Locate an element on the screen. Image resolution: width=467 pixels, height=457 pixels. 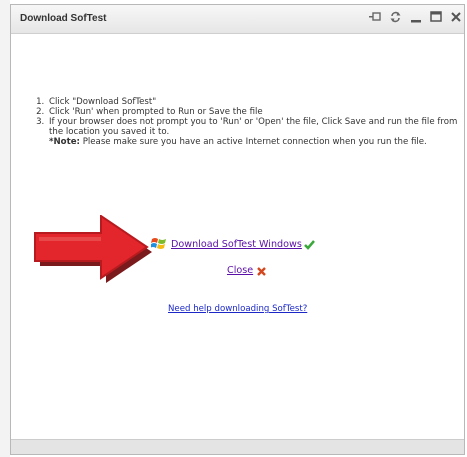
dialog-title: Download SofTest is located at coordinates (63, 18).